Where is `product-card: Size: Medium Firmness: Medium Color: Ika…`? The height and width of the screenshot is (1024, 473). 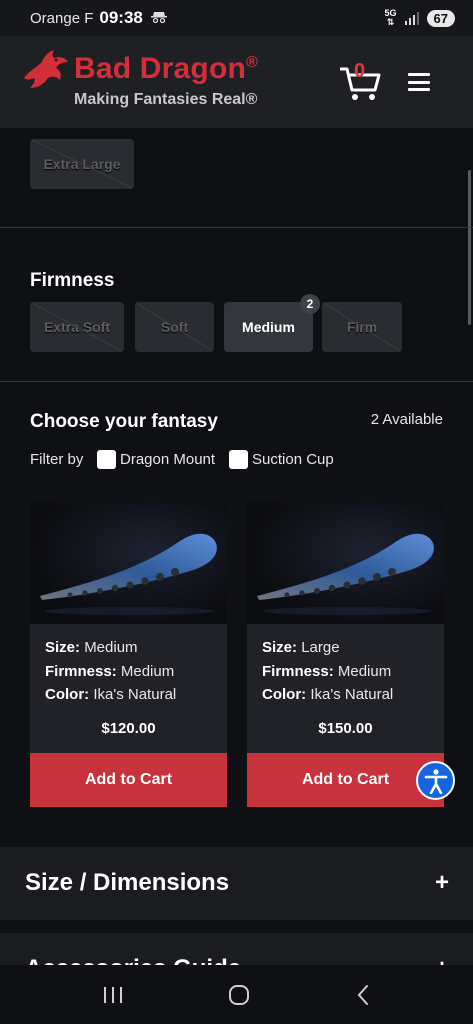
product-card: Size: Medium Firmness: Medium Color: Ika… is located at coordinates (128, 655).